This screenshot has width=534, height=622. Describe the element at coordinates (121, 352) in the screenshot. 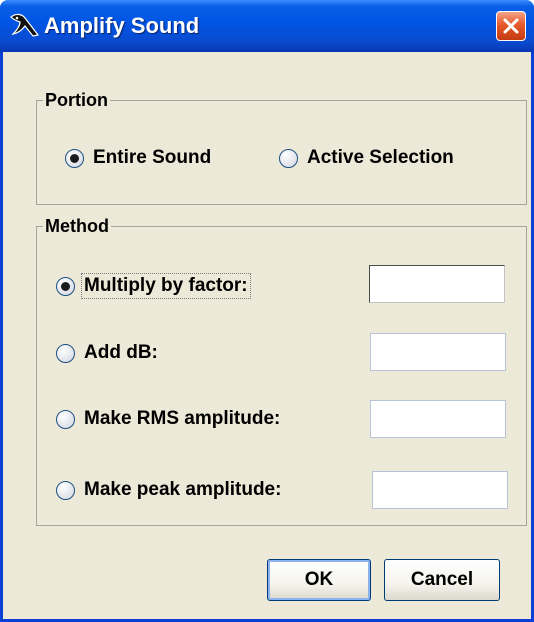

I see `add-db-label: Add dB:` at that location.